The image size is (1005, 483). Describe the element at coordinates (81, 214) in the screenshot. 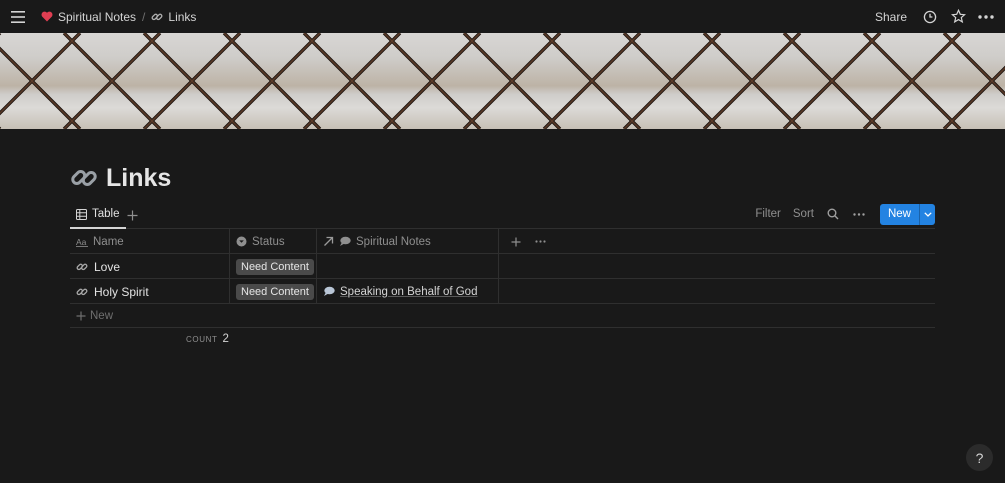

I see `table-icon` at that location.